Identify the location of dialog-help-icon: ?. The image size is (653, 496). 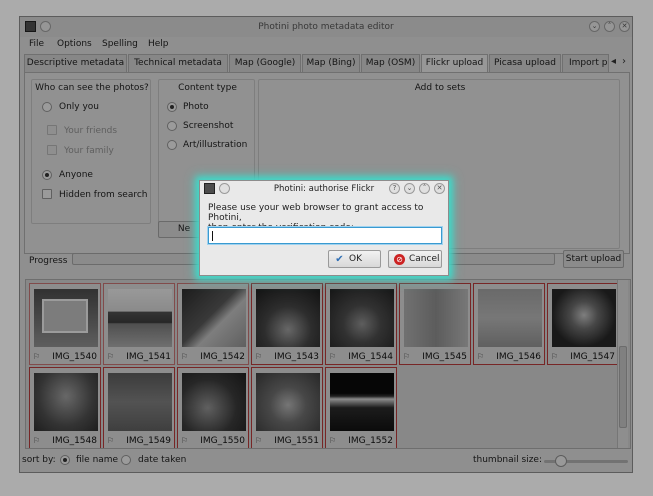
(394, 188).